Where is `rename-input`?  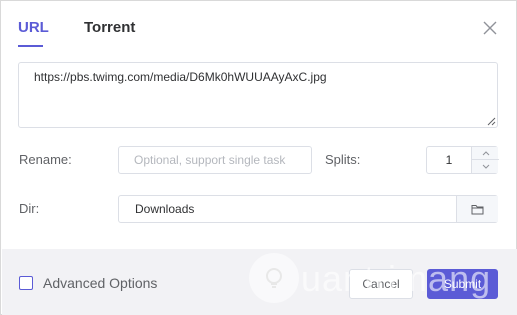
rename-input is located at coordinates (215, 160).